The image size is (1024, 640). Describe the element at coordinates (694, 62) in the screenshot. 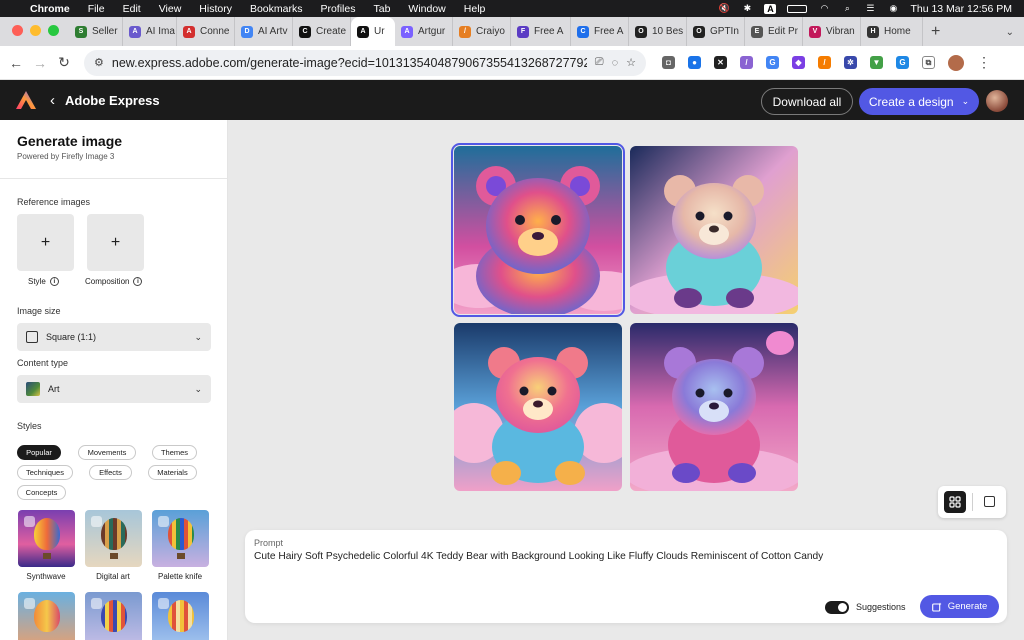

I see `screen-record-extension-icon: ●` at that location.